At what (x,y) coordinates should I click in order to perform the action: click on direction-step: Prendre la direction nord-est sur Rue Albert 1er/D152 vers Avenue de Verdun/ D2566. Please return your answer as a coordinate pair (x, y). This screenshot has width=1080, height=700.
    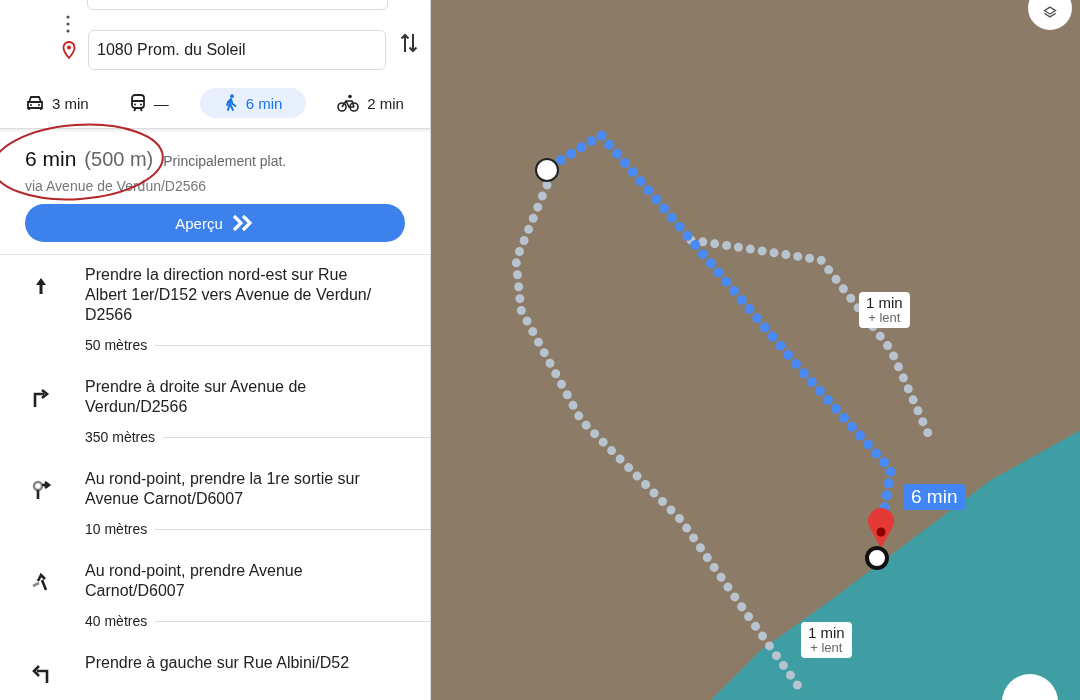
    Looking at the image, I should click on (237, 294).